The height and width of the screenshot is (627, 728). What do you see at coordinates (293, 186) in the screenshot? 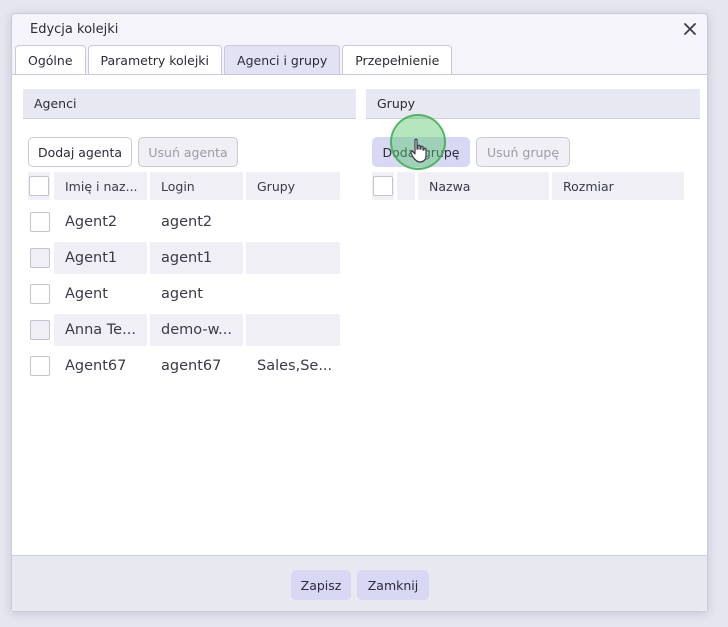
I see `agents-column-groups: Grupy` at bounding box center [293, 186].